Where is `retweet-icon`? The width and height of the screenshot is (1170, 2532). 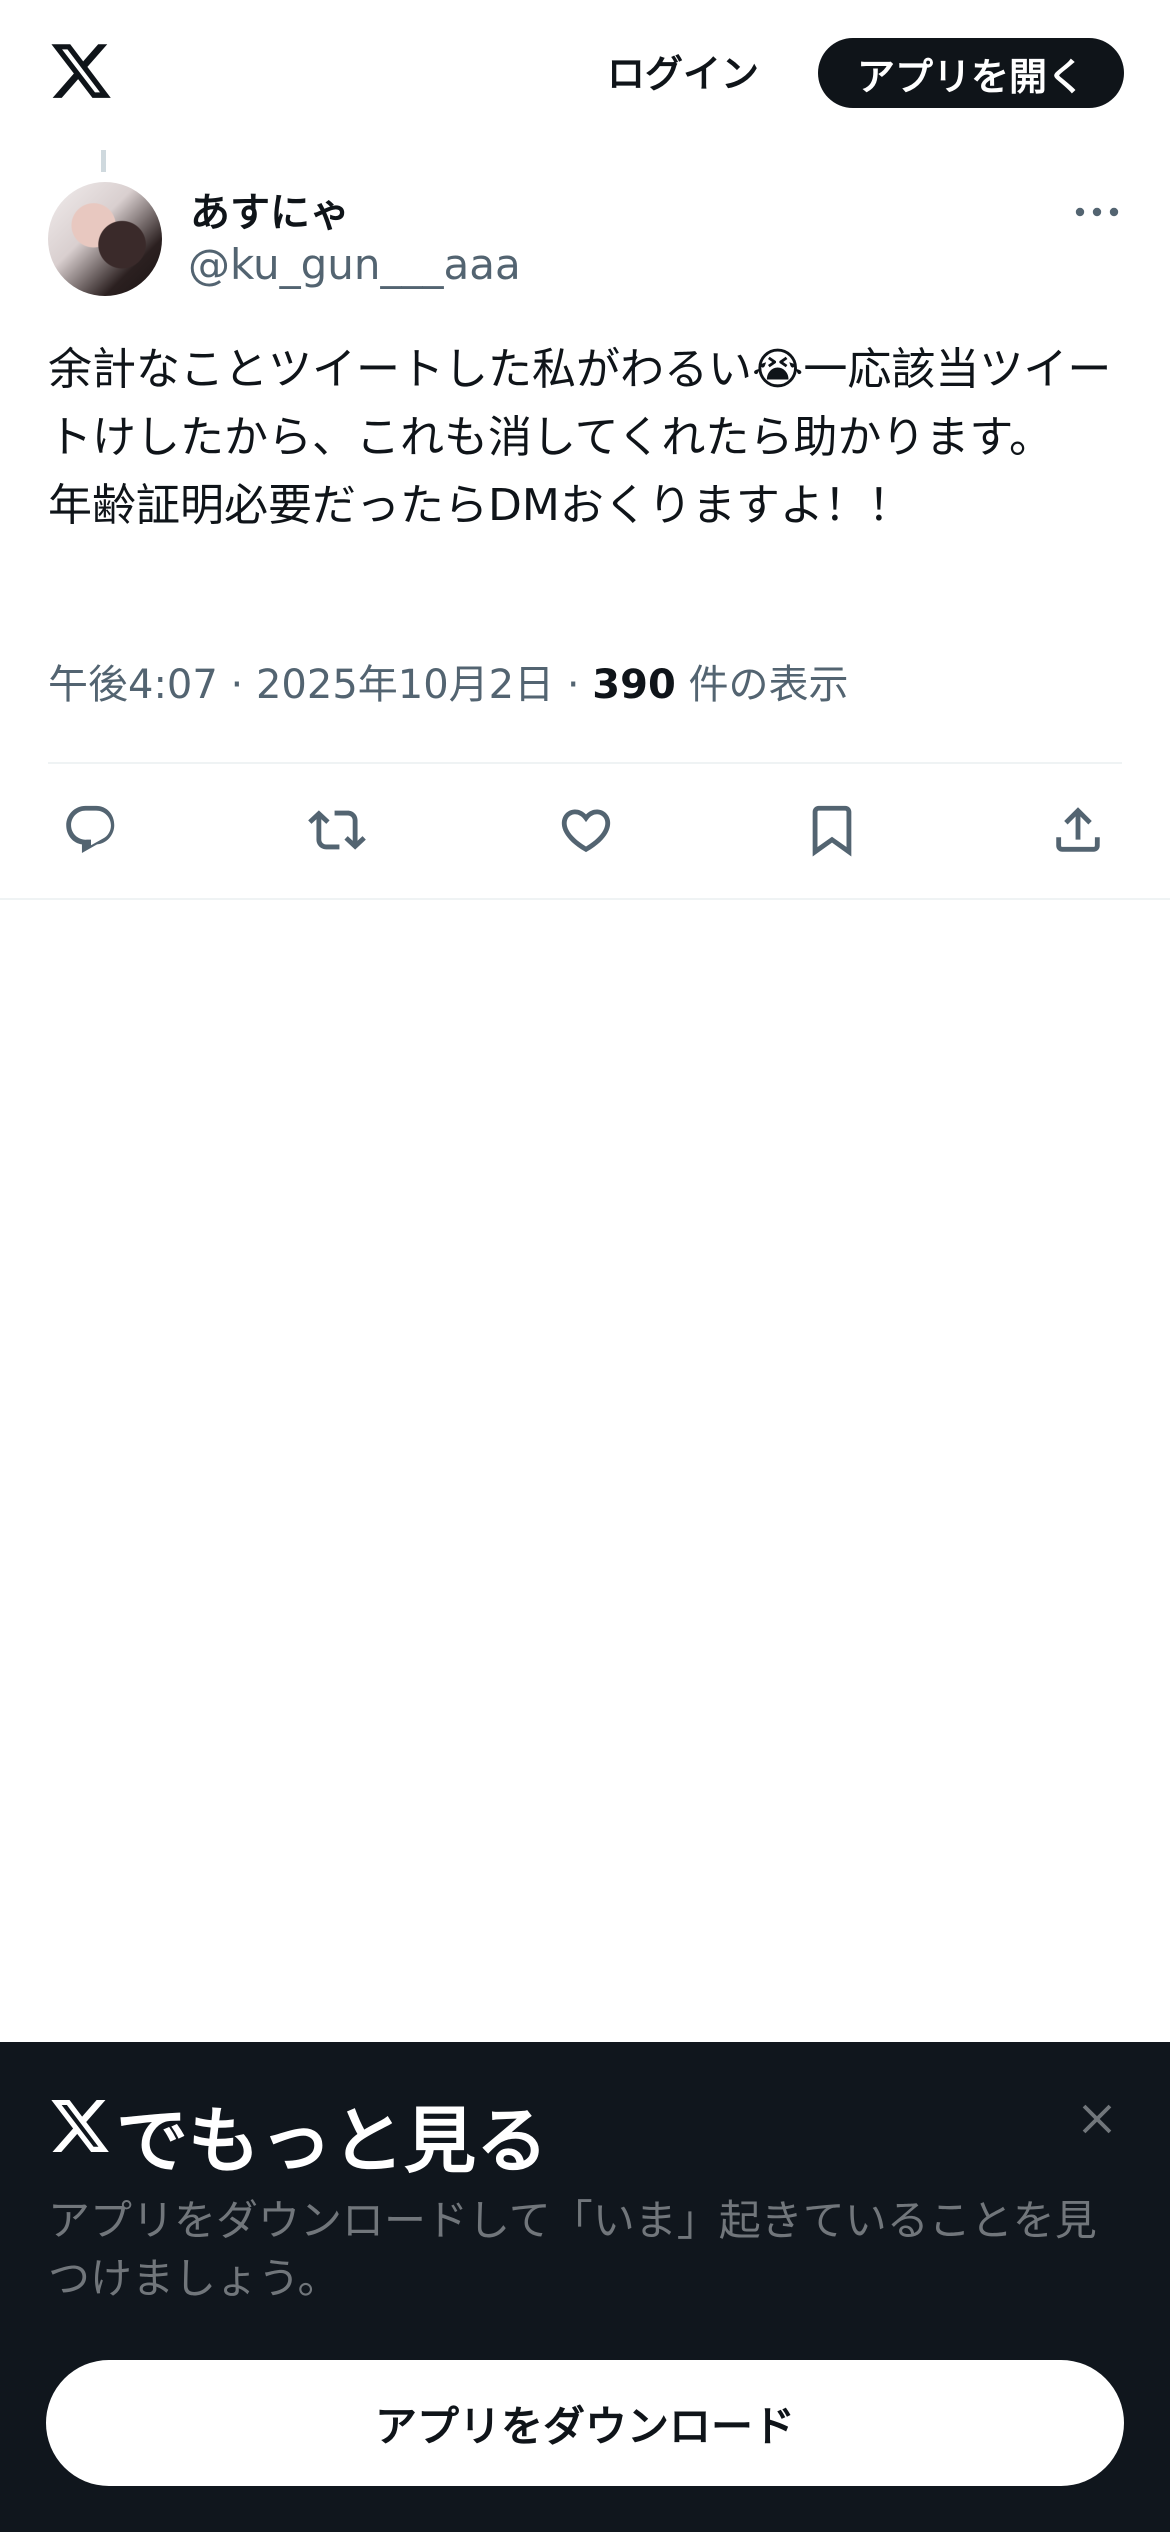
retweet-icon is located at coordinates (337, 830).